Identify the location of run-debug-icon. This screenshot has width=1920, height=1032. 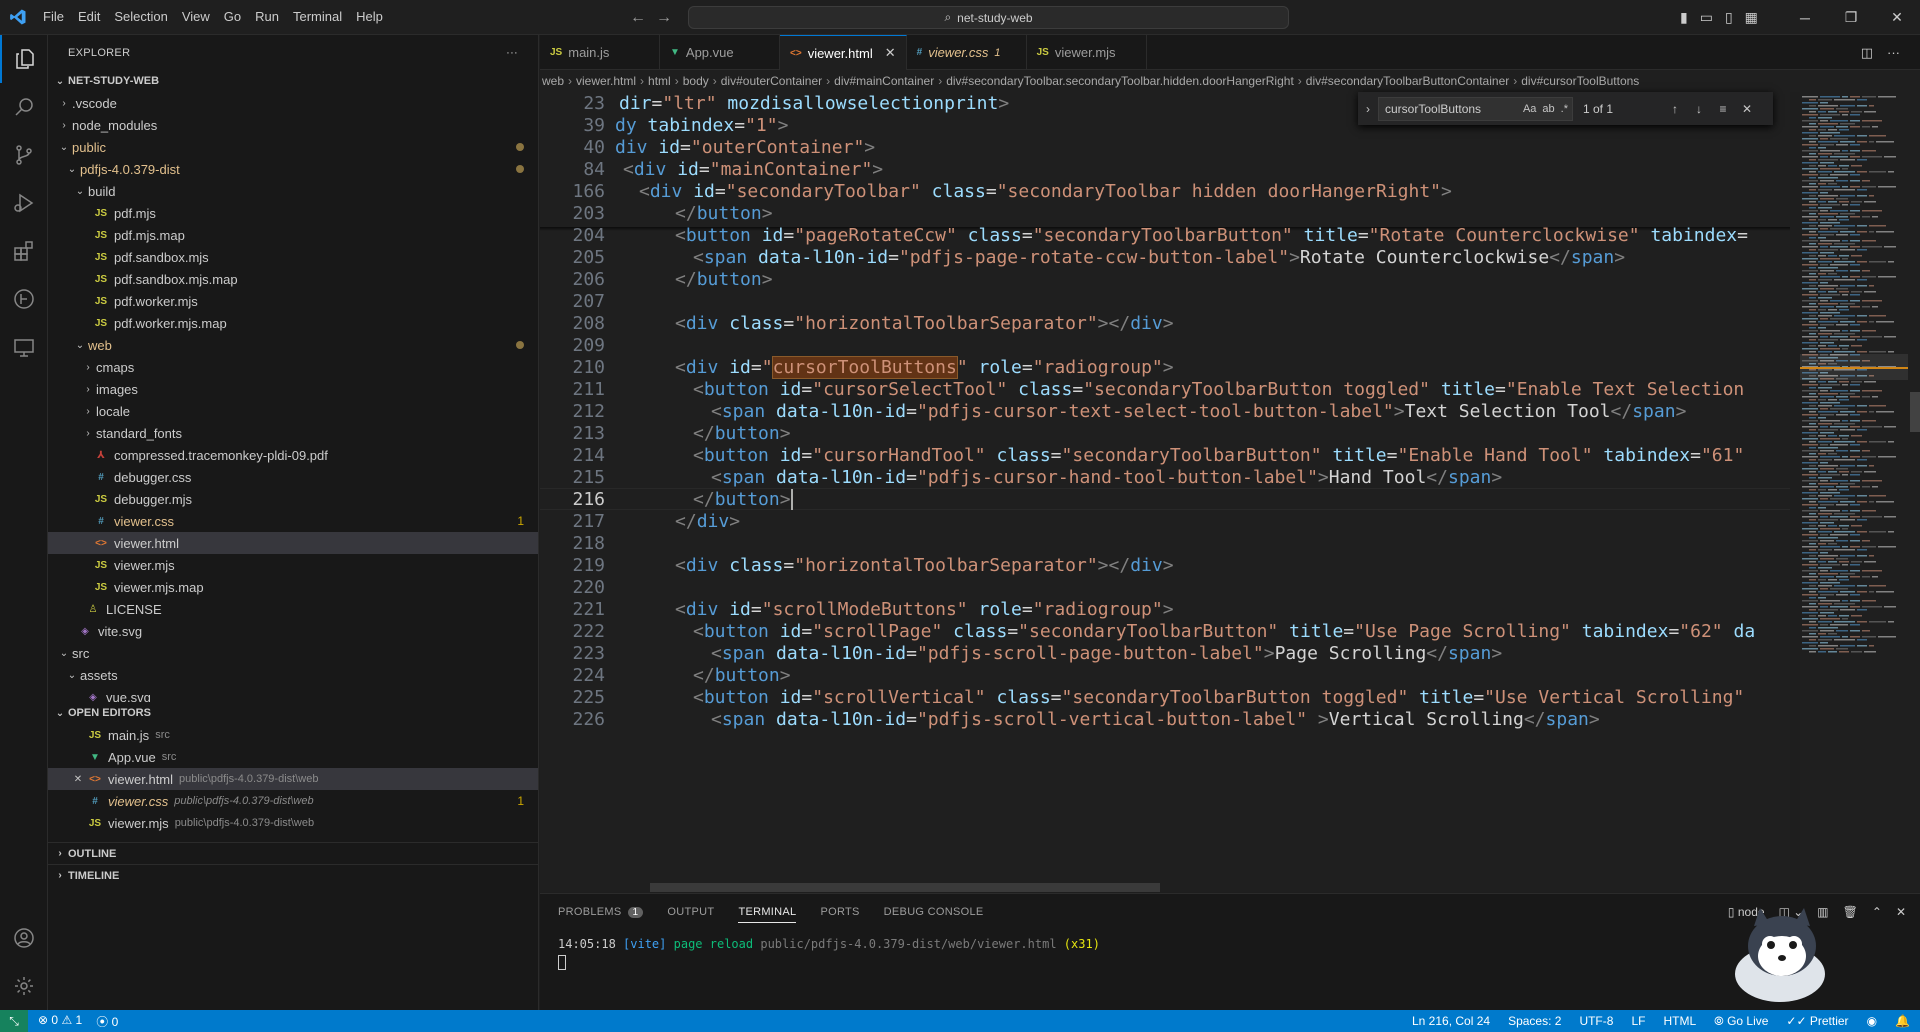
(24, 203).